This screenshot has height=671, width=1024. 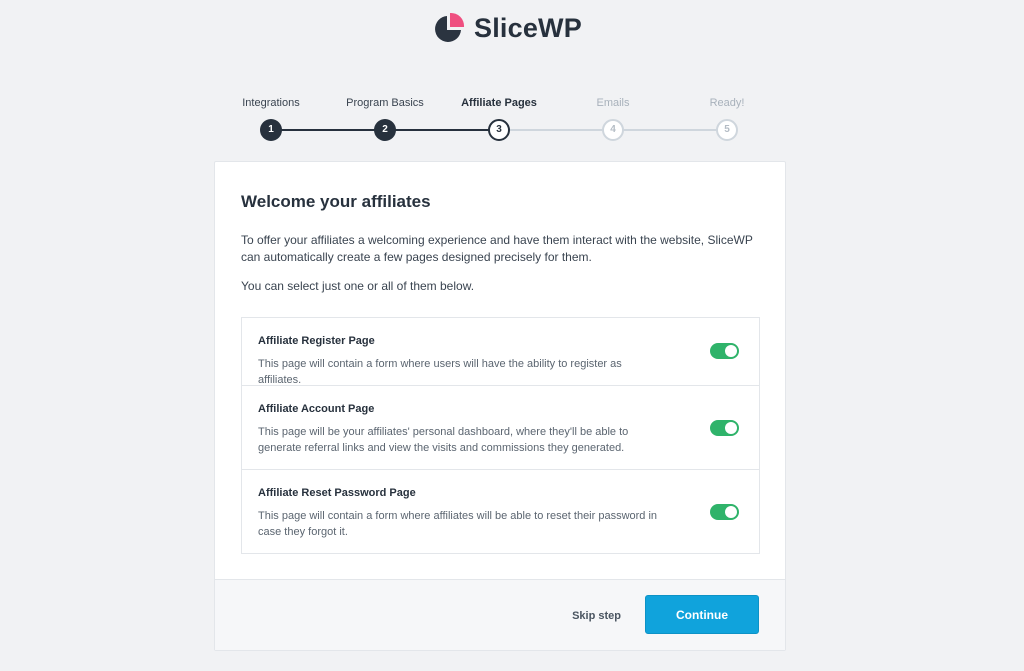 What do you see at coordinates (727, 103) in the screenshot?
I see `step-label: Ready!` at bounding box center [727, 103].